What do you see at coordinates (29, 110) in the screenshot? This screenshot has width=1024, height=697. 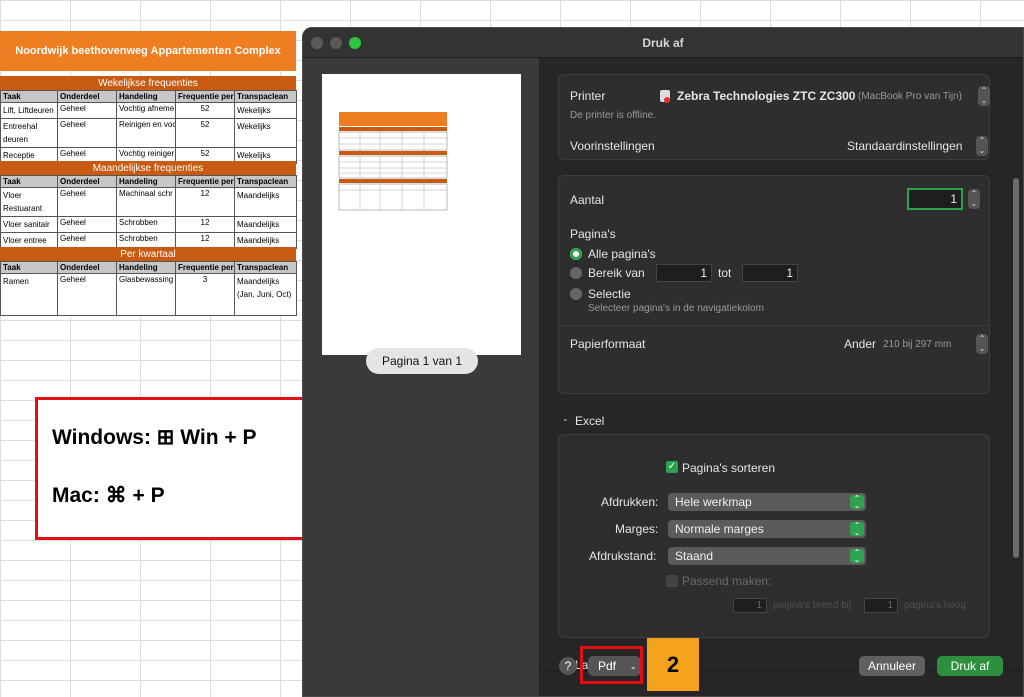 I see `sheet-cell: Lift, Liftdeuren` at bounding box center [29, 110].